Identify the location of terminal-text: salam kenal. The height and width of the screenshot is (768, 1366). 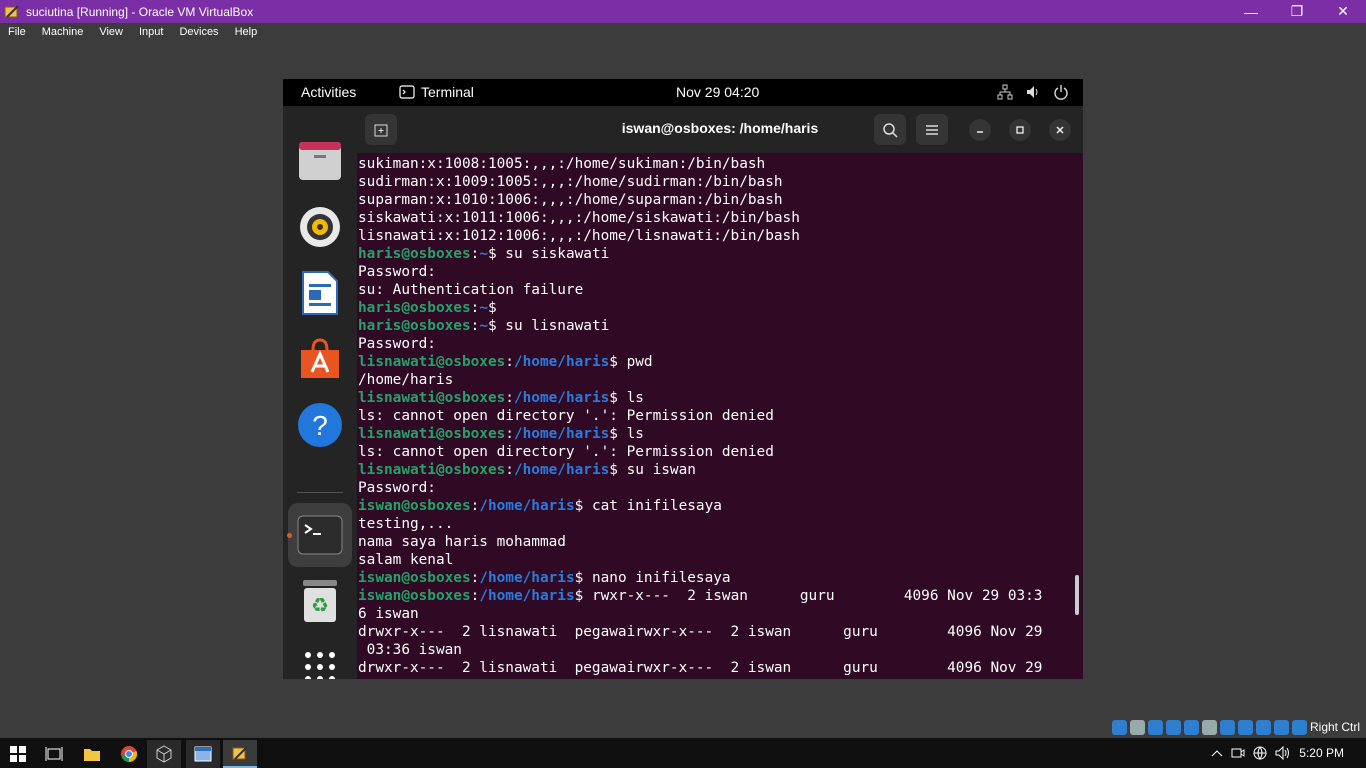
(406, 560).